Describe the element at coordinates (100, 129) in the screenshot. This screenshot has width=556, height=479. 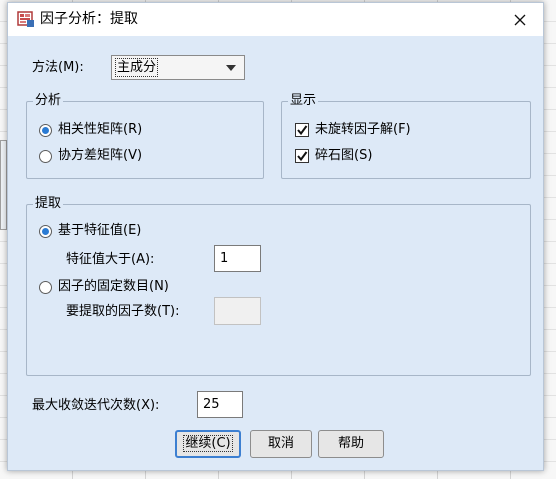
I see `radio-correlation-matrix-label: 相关性矩阵(R)` at that location.